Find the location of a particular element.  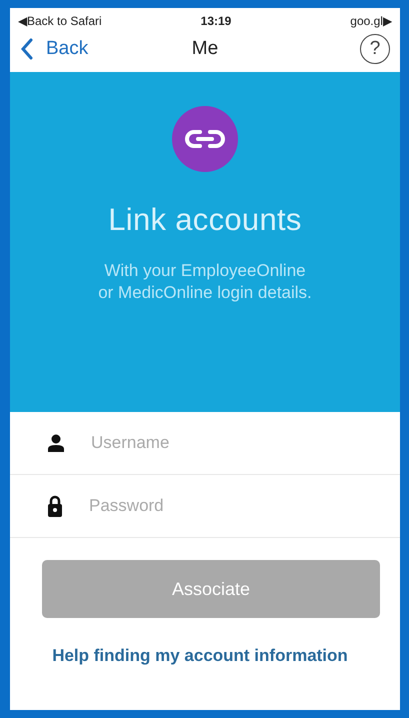

chevron-left-icon is located at coordinates (27, 49).